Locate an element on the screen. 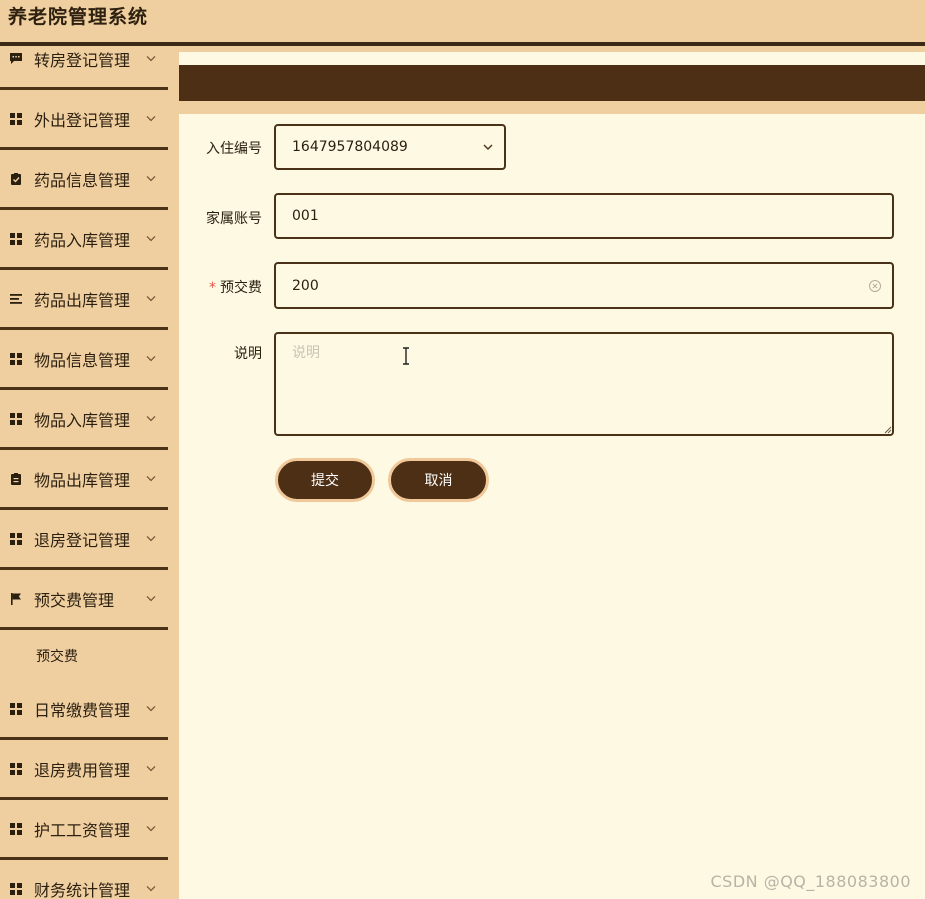  required-mark: * is located at coordinates (212, 288).